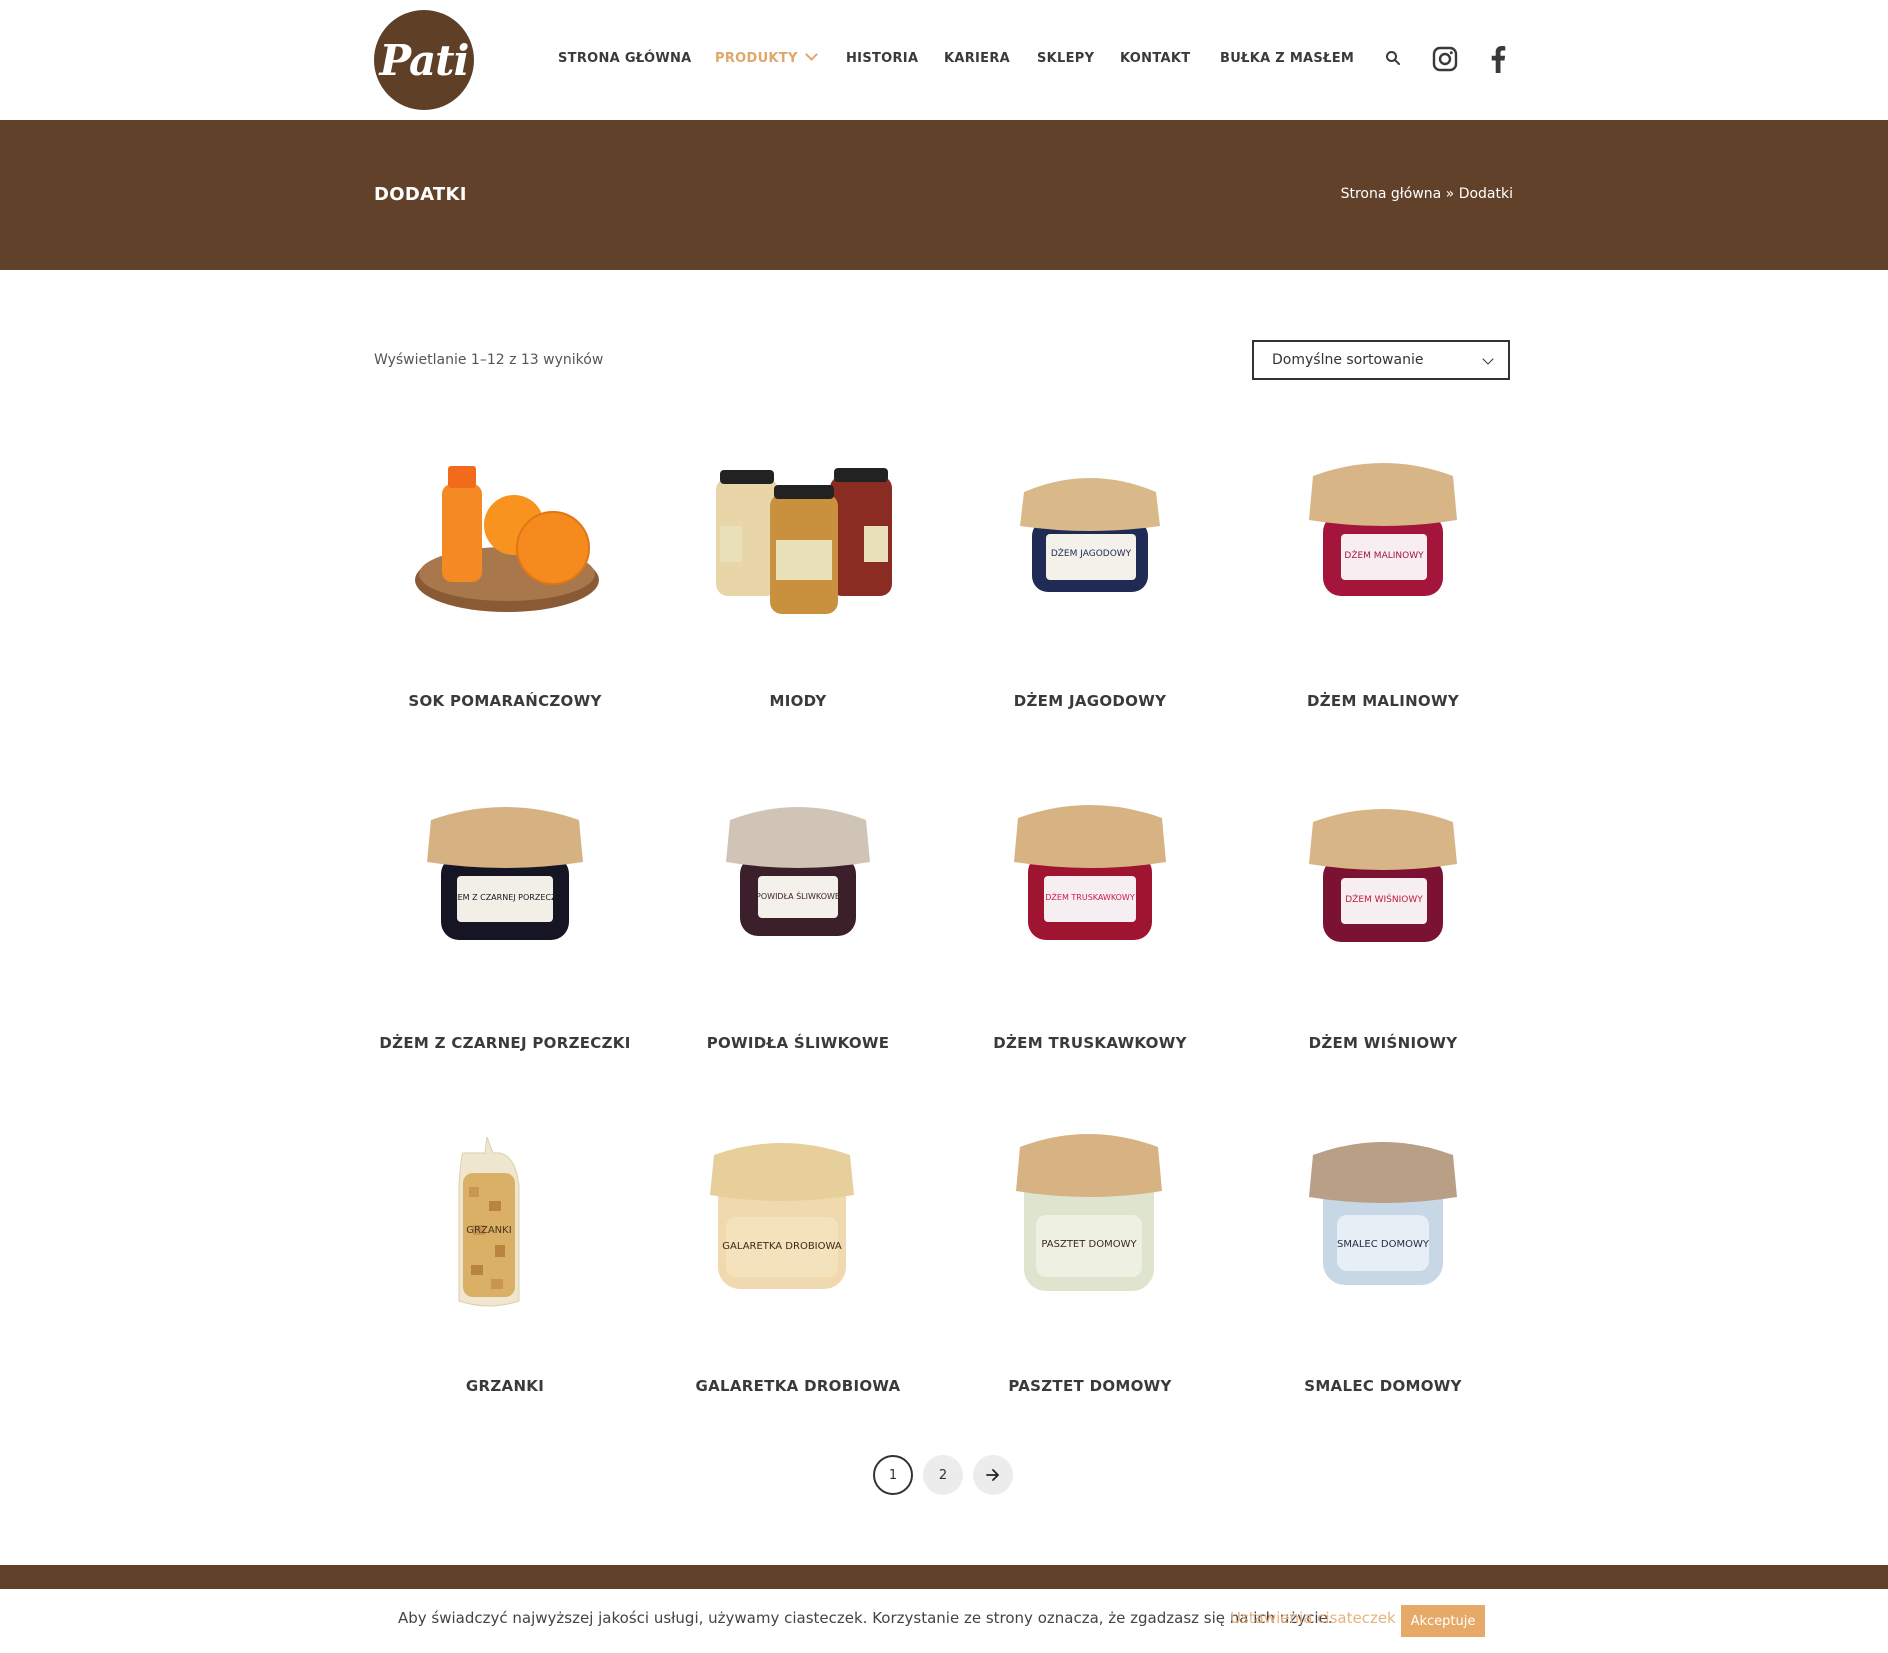  Describe the element at coordinates (1155, 58) in the screenshot. I see `nav-item-kontakt: KONTAKT` at that location.